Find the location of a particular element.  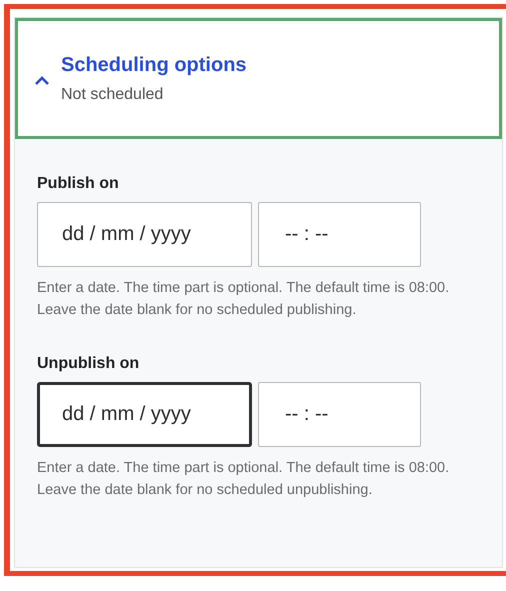

field-label: Unpublish on is located at coordinates (88, 364).